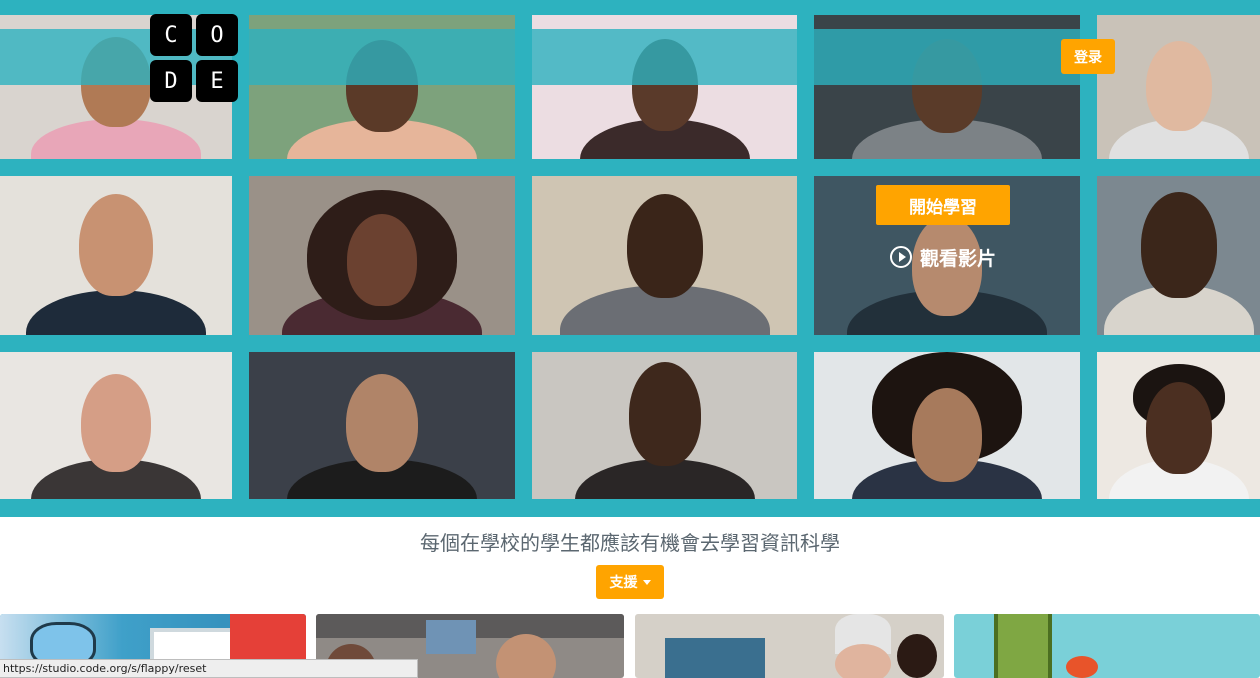 This screenshot has height=678, width=1260. Describe the element at coordinates (901, 257) in the screenshot. I see `play-circle-icon` at that location.